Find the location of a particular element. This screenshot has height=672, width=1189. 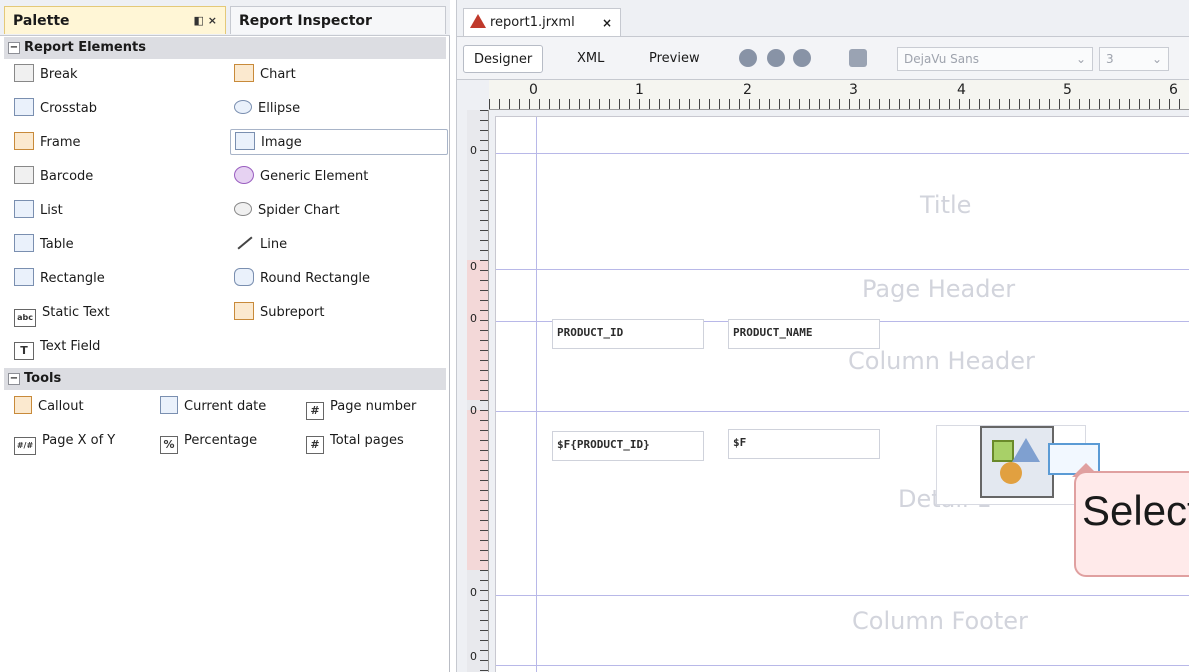

rectangle-icon is located at coordinates (24, 277).